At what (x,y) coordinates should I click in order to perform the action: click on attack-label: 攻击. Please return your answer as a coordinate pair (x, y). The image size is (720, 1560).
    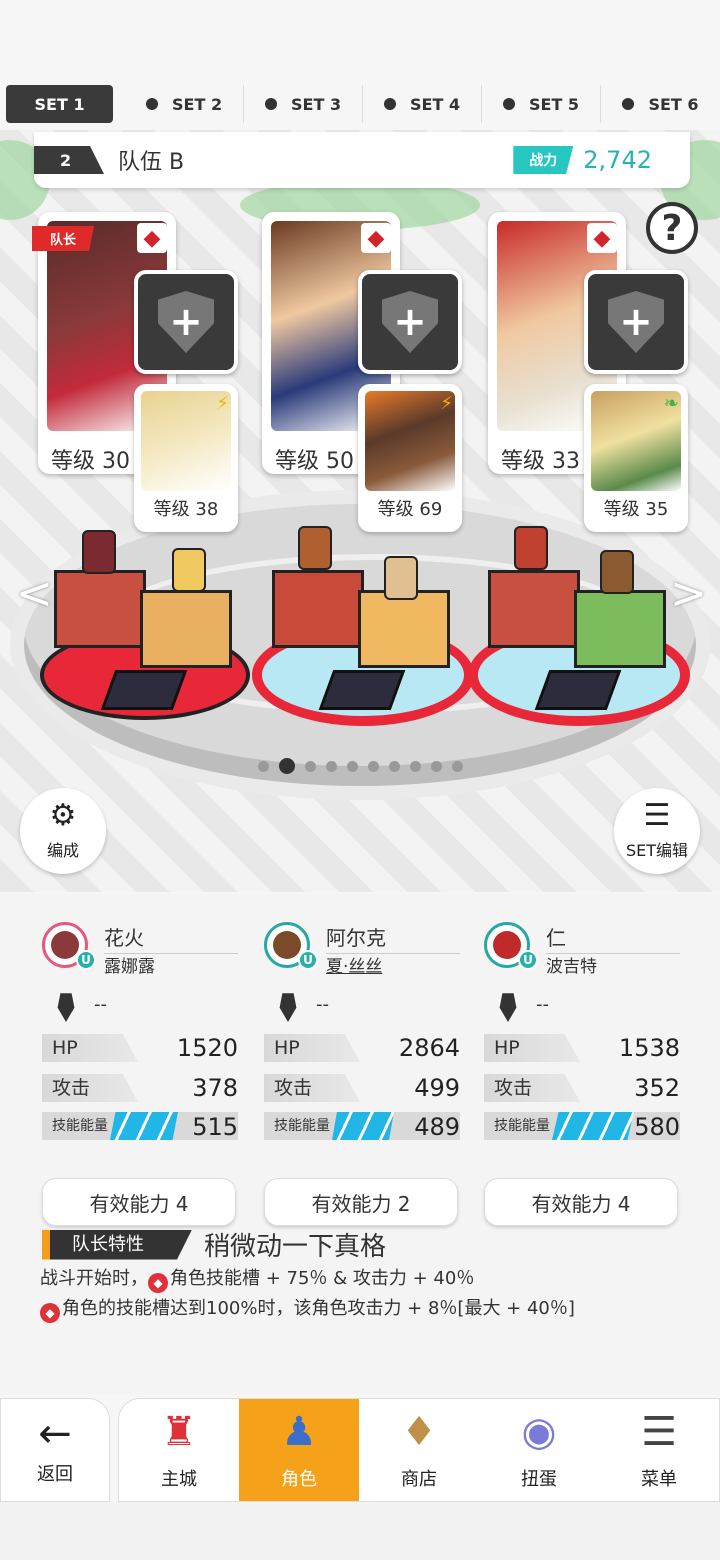
    Looking at the image, I should click on (90, 1088).